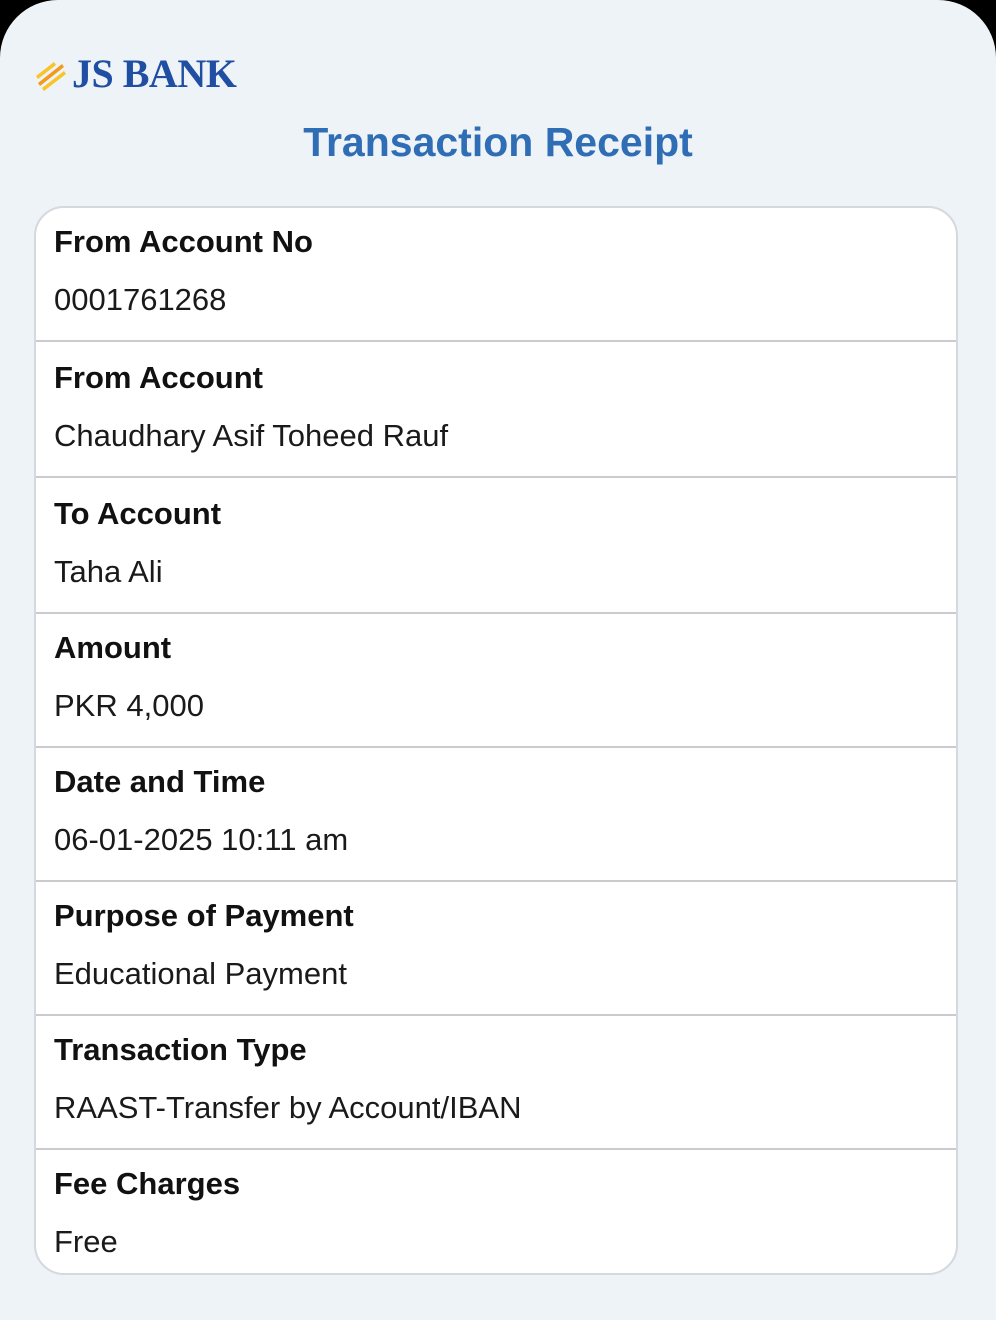  What do you see at coordinates (140, 299) in the screenshot?
I see `row-value: 0001761268` at bounding box center [140, 299].